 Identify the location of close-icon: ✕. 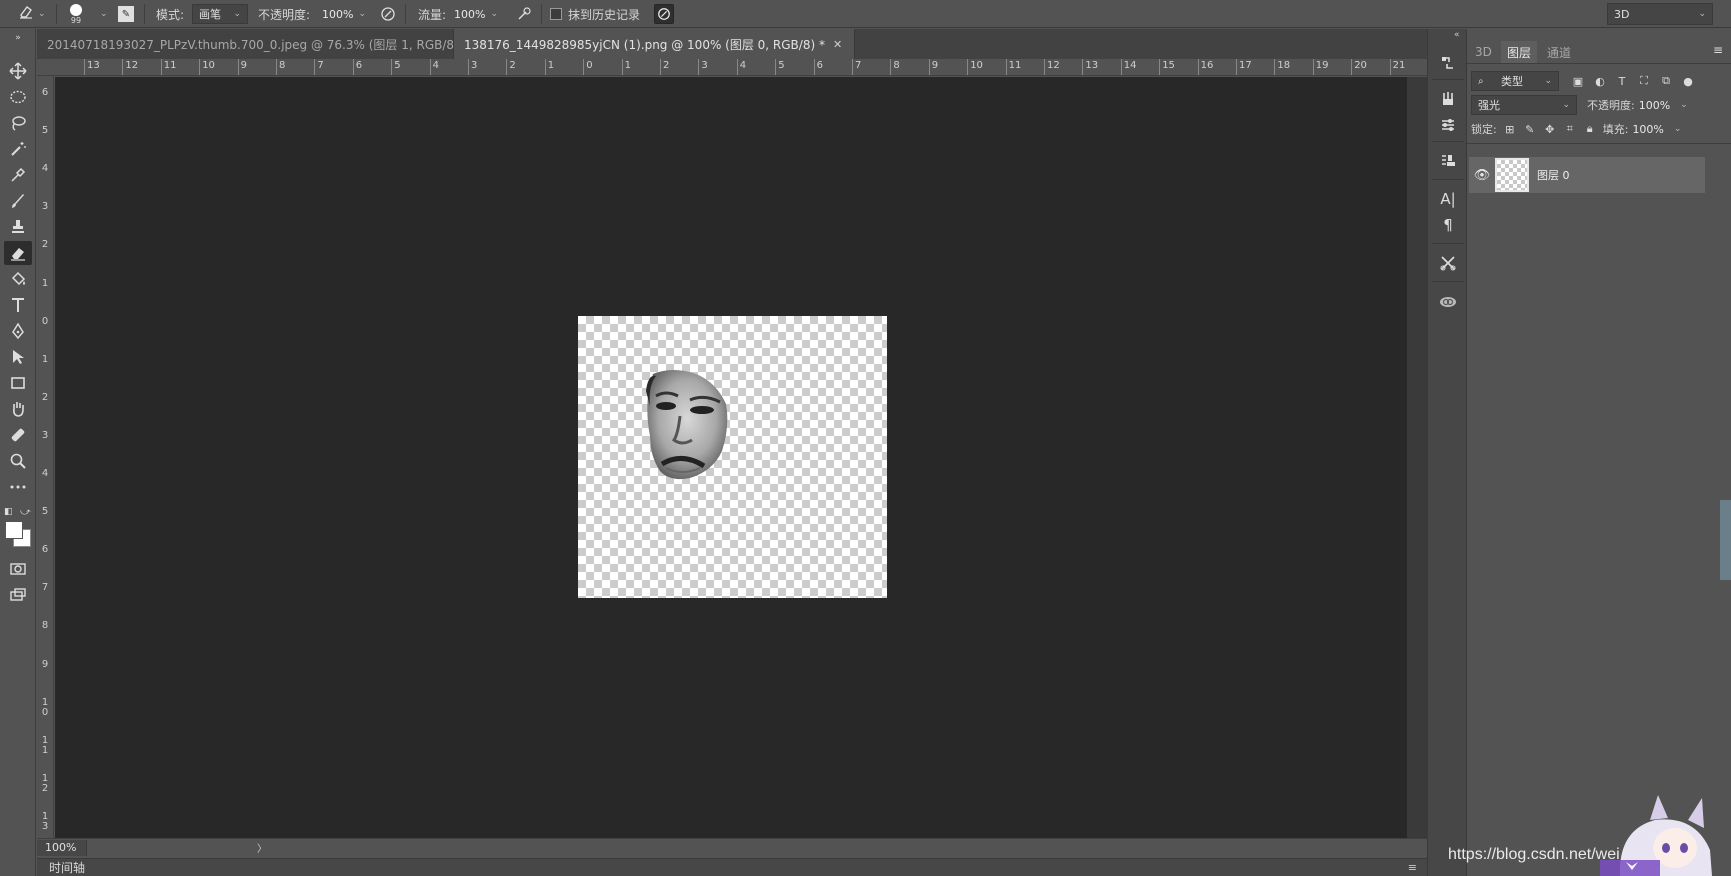
(837, 44).